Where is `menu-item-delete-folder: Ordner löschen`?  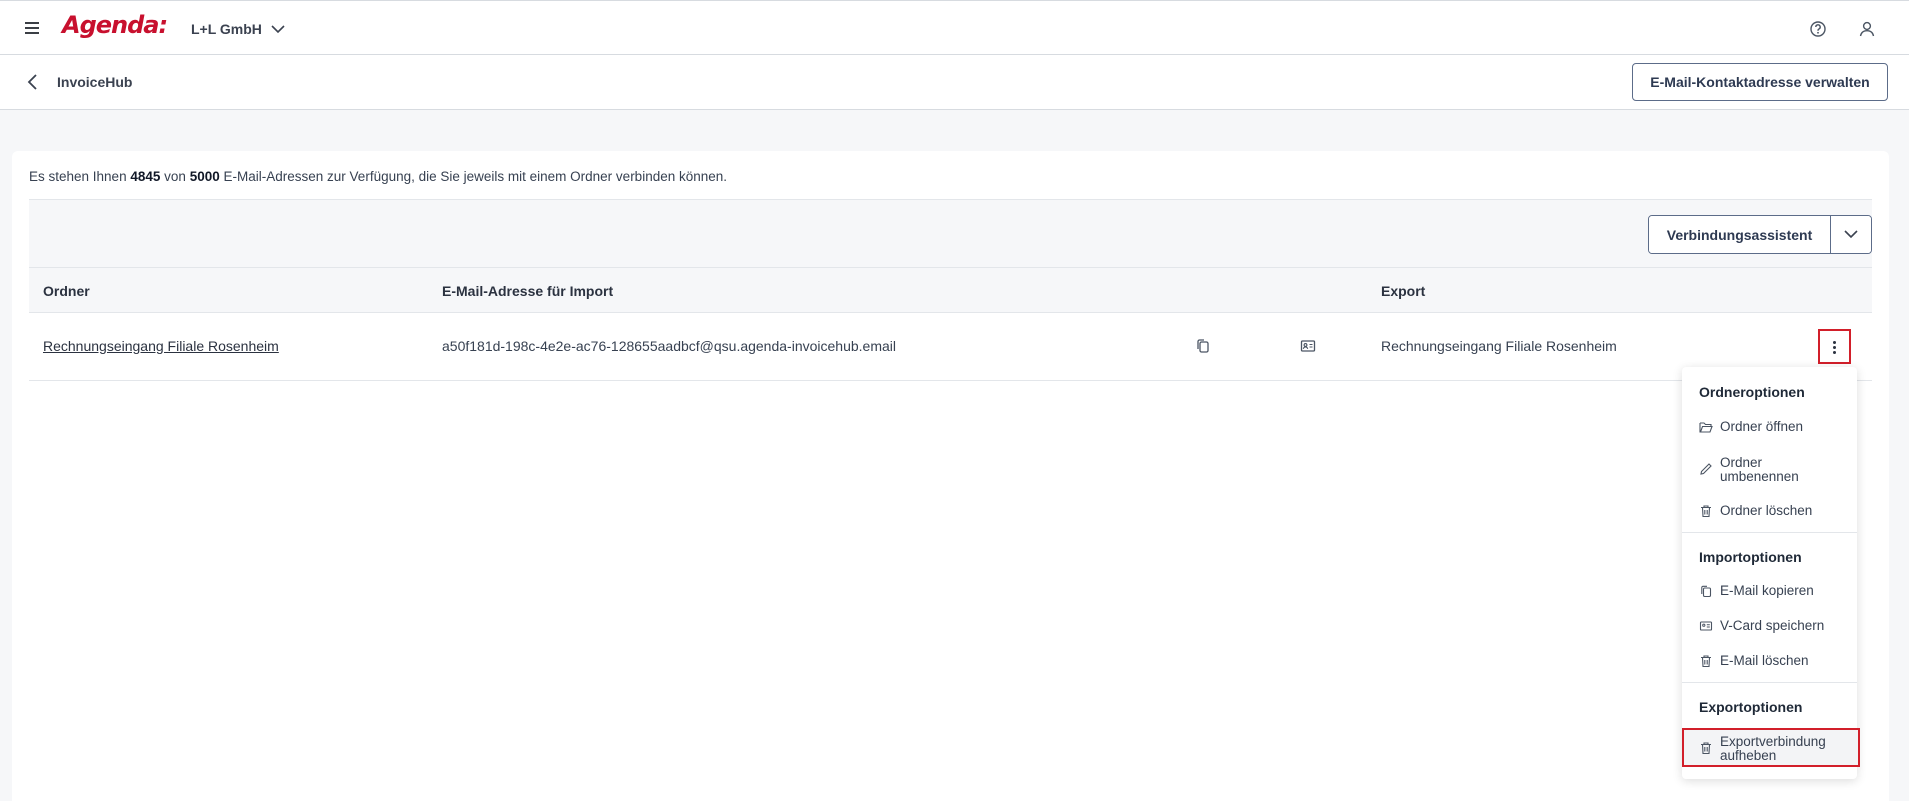
menu-item-delete-folder: Ordner löschen is located at coordinates (1769, 511).